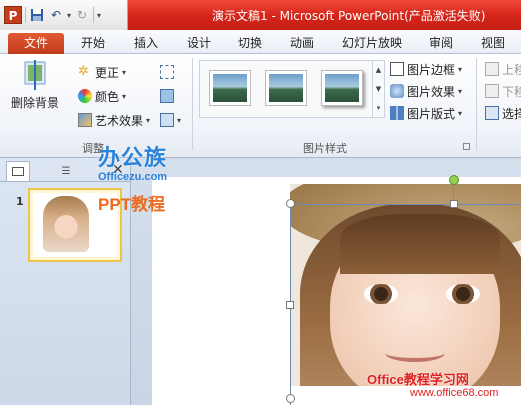 The image size is (521, 405). I want to click on selection-border, so click(405, 204).